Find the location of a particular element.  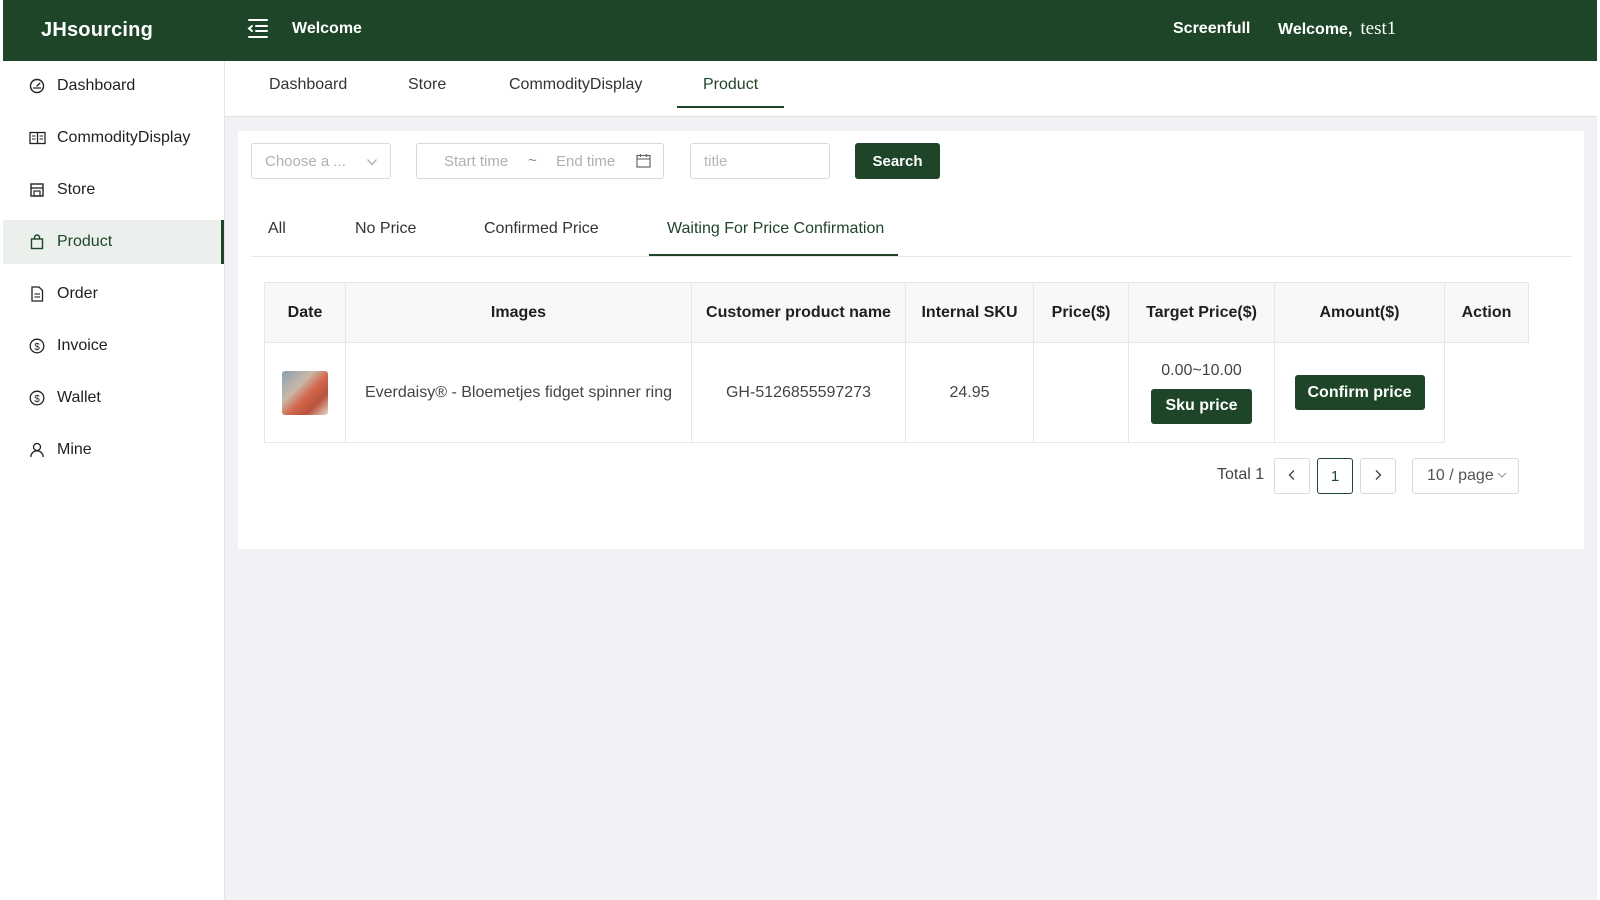

prev-page-button is located at coordinates (1292, 476).